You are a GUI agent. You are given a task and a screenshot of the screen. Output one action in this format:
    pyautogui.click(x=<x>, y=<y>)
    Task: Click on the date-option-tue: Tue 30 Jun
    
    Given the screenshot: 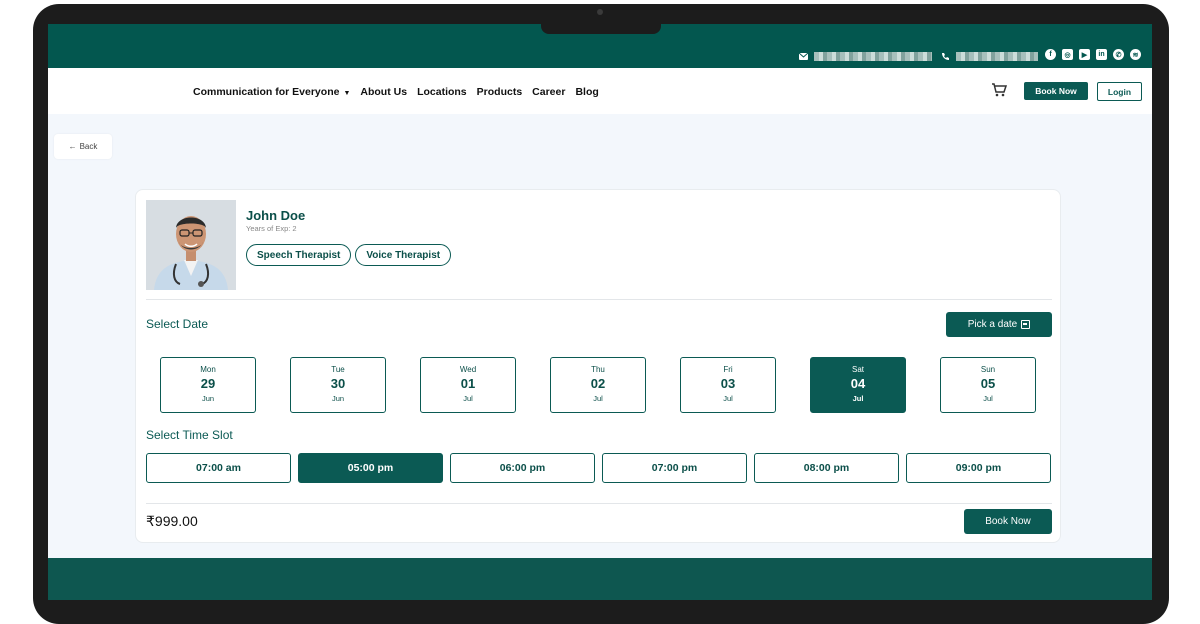 What is the action you would take?
    pyautogui.click(x=338, y=385)
    